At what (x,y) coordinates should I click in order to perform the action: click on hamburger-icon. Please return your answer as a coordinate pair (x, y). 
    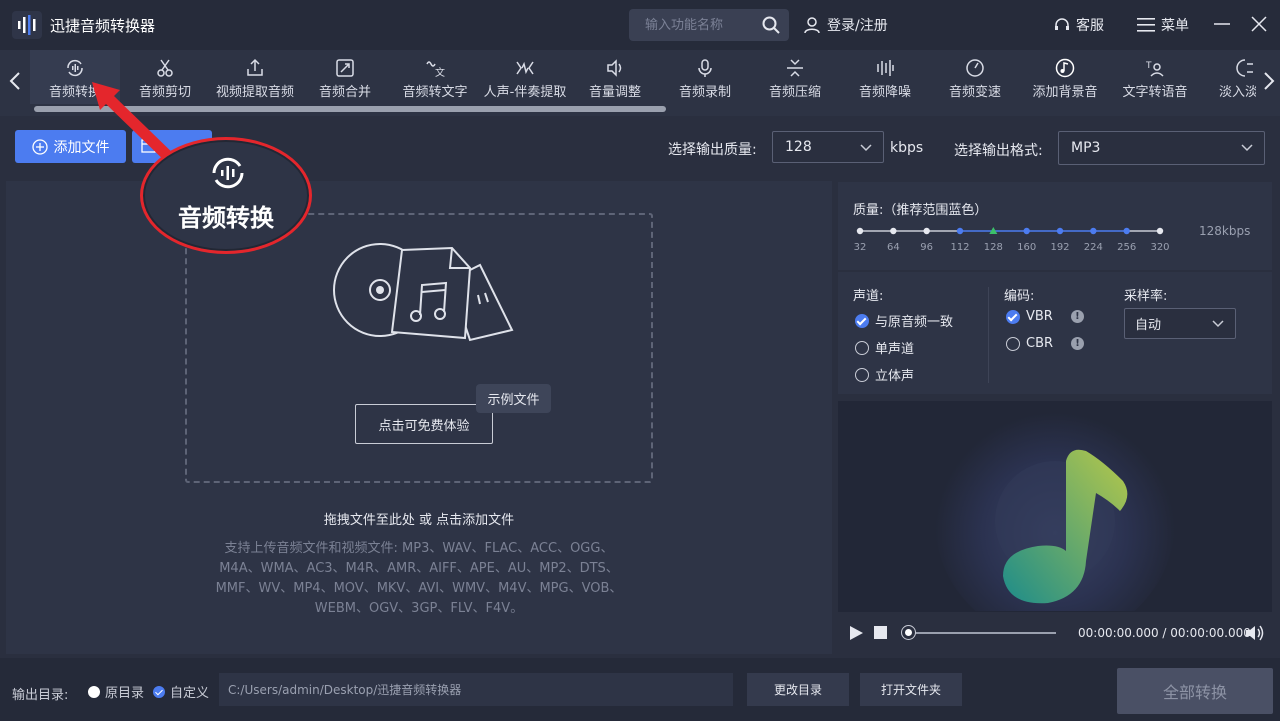
    Looking at the image, I should click on (1146, 25).